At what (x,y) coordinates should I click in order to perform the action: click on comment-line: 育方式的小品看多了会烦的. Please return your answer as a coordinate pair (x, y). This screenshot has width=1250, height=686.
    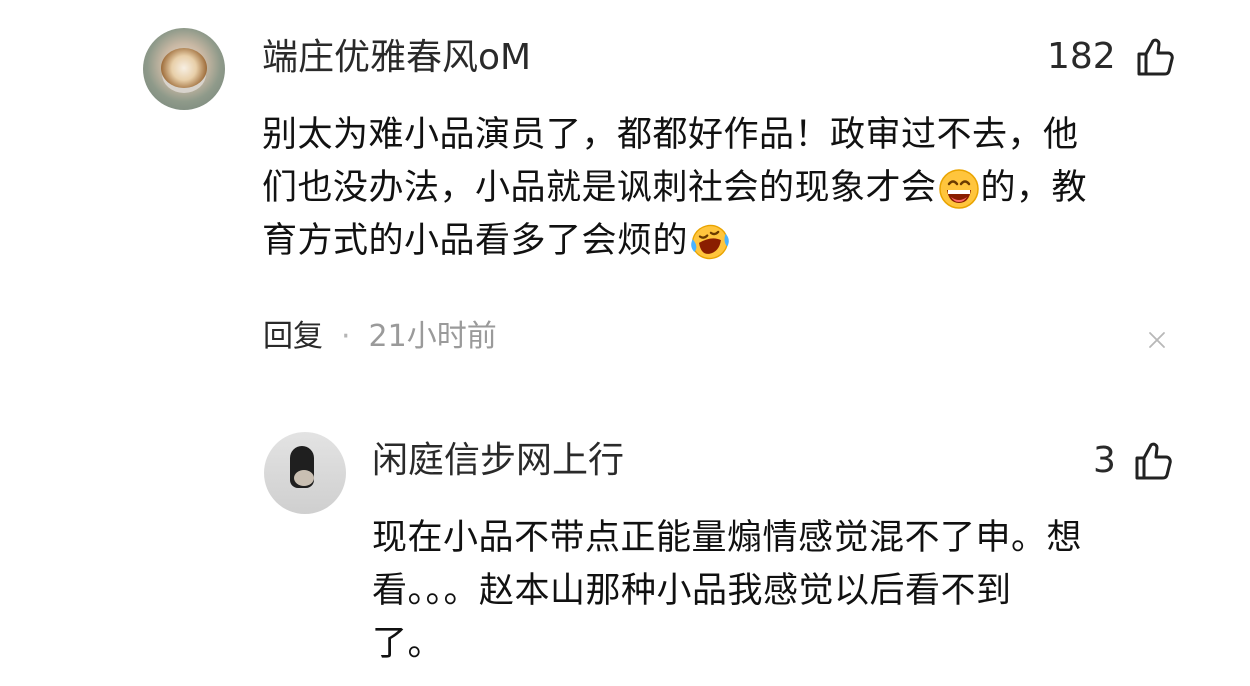
    Looking at the image, I should click on (722, 241).